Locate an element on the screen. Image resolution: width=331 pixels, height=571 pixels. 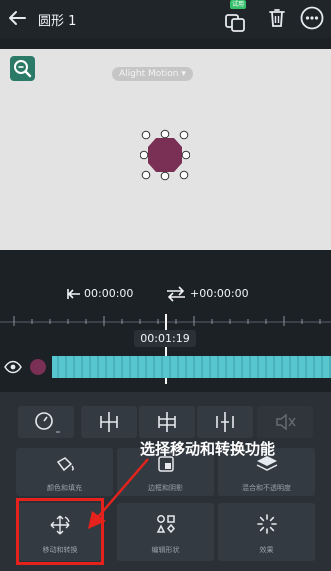
speed-button is located at coordinates (46, 422).